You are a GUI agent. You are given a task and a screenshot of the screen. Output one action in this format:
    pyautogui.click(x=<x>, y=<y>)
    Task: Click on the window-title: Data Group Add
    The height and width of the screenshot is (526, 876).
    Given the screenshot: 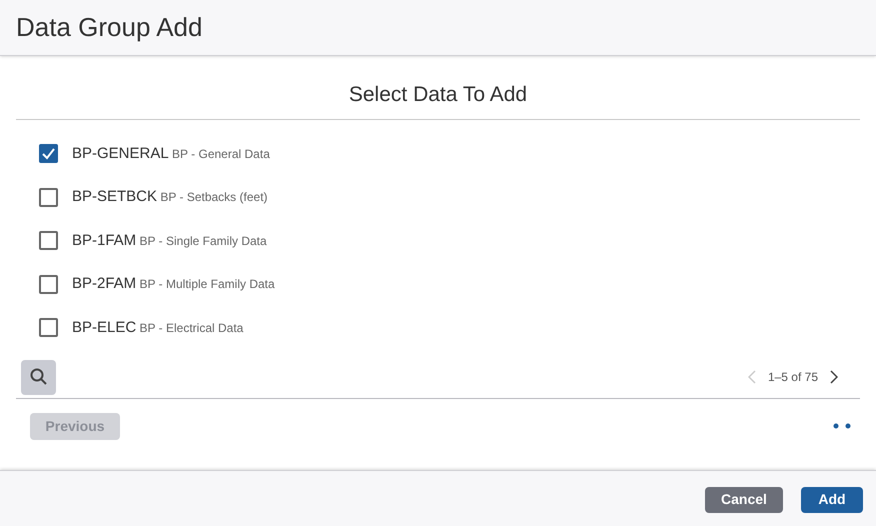 What is the action you would take?
    pyautogui.click(x=109, y=27)
    